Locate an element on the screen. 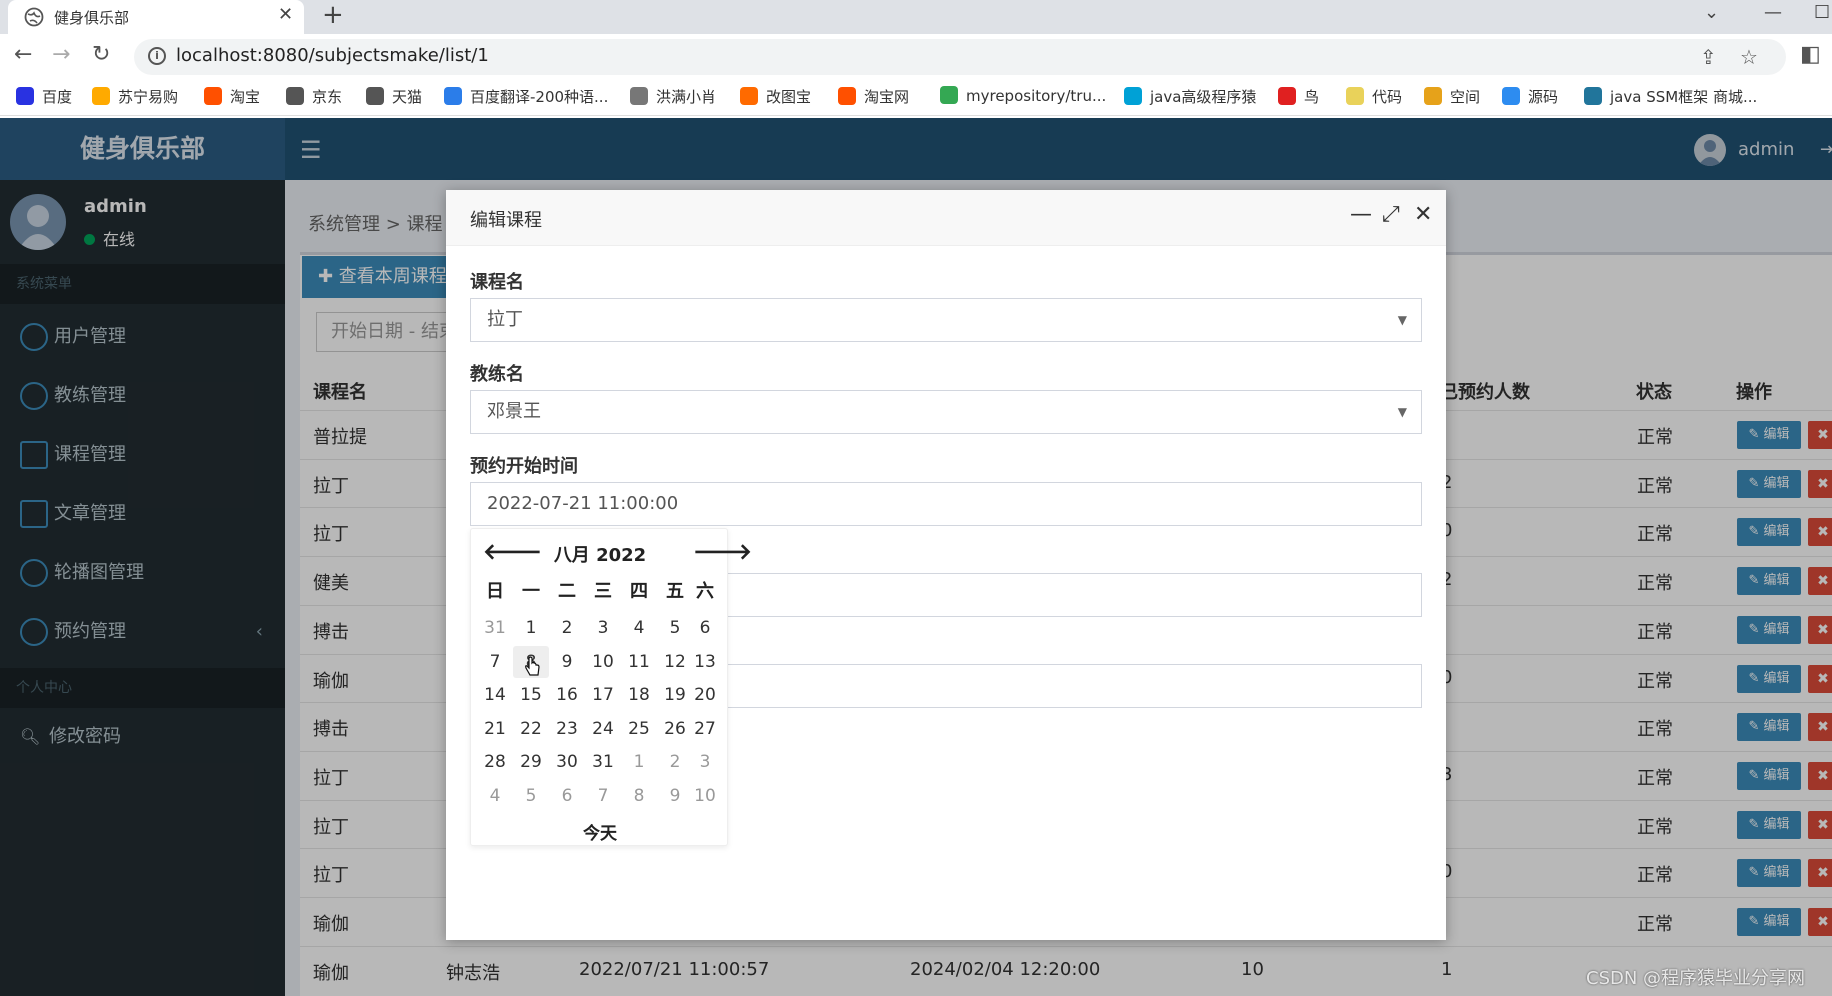 The width and height of the screenshot is (1832, 996). calendar-day: 9 is located at coordinates (567, 662).